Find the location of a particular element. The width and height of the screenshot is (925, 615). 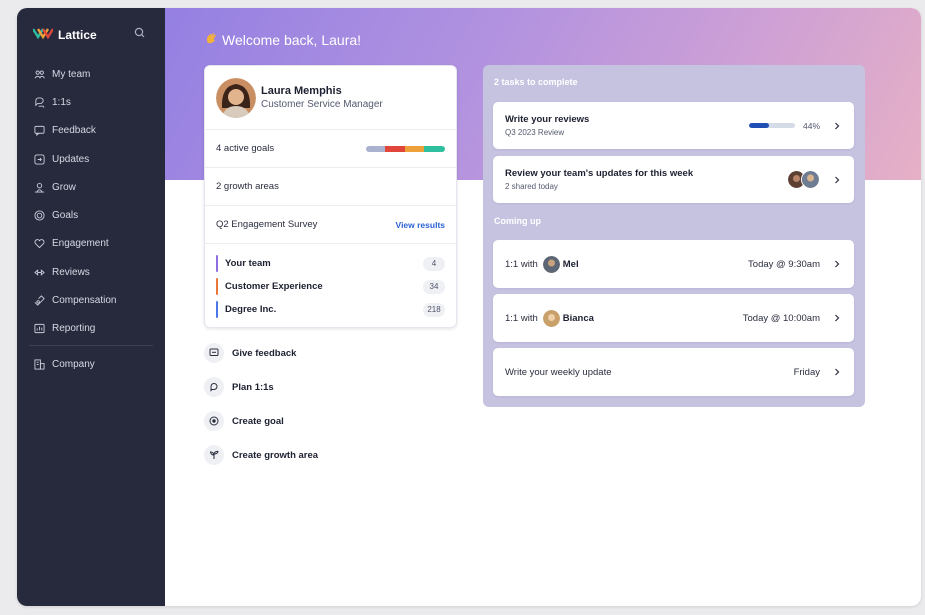

review-progress-bar is located at coordinates (771, 125).